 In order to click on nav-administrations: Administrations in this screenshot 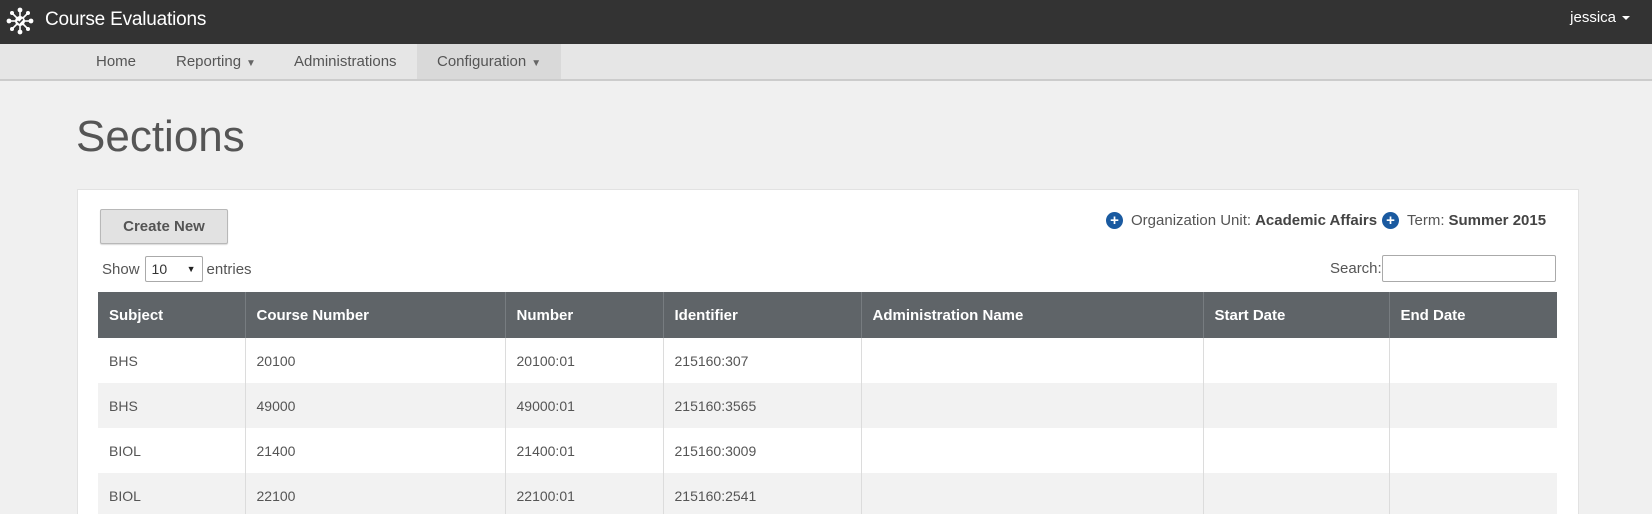, I will do `click(345, 61)`.